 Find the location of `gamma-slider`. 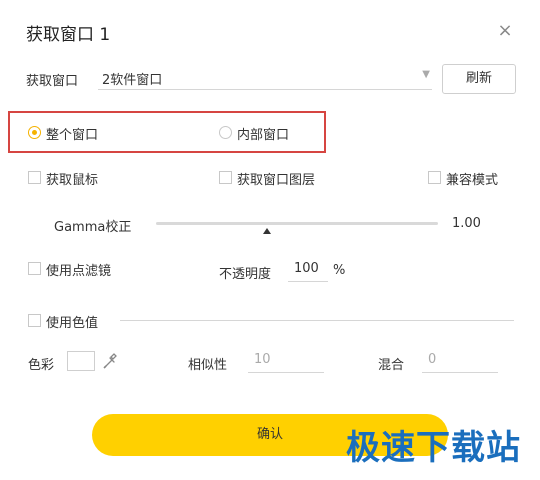

gamma-slider is located at coordinates (297, 223).